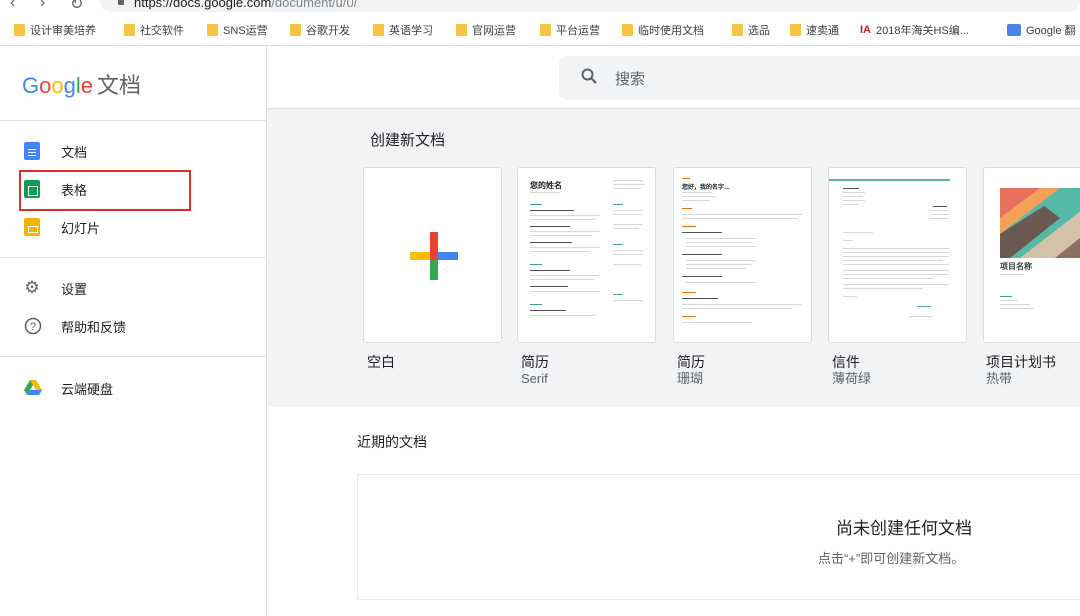 The width and height of the screenshot is (1080, 616). Describe the element at coordinates (33, 388) in the screenshot. I see `drive-icon` at that location.